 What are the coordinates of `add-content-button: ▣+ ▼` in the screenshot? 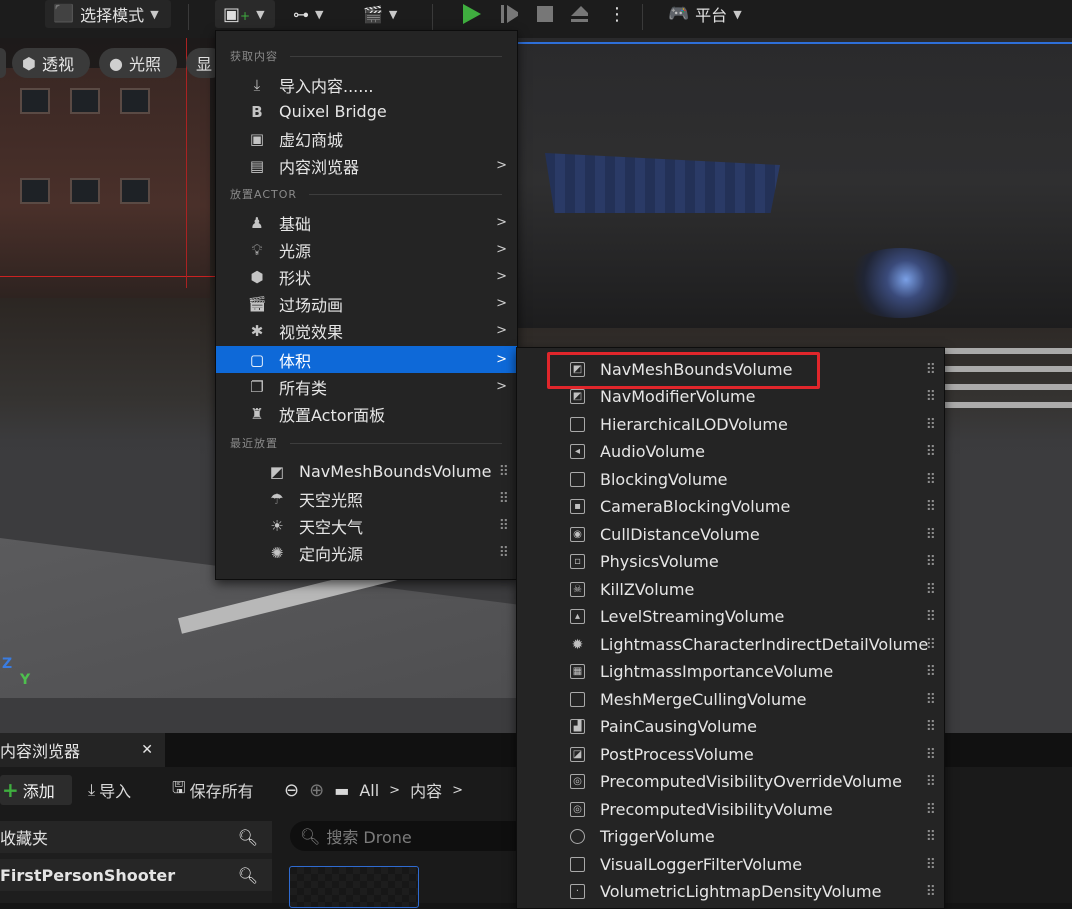 It's located at (245, 14).